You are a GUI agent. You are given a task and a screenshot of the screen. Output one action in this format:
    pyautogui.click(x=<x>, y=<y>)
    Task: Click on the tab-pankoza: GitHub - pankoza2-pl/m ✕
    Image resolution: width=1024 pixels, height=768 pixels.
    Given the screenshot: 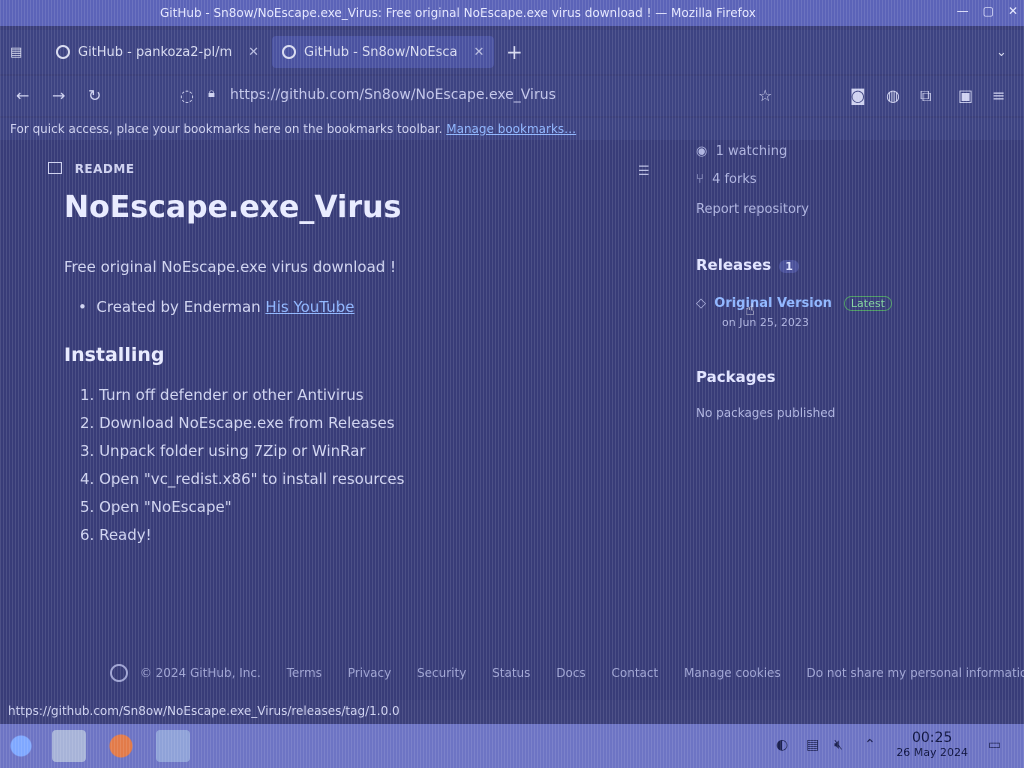 What is the action you would take?
    pyautogui.click(x=157, y=52)
    